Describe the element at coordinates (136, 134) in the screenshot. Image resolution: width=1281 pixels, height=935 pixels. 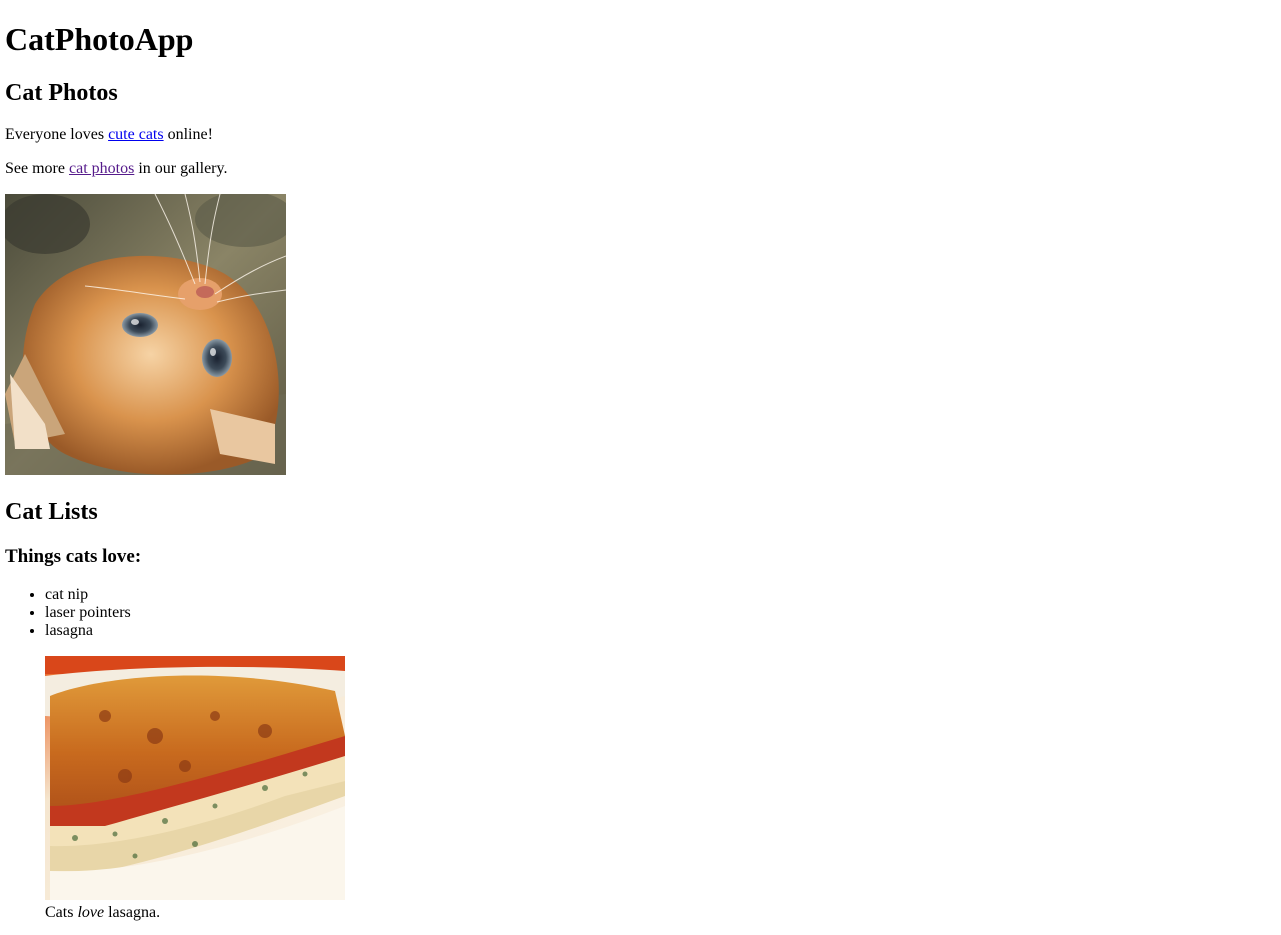
I see `cute-cats-link: cute cats` at that location.